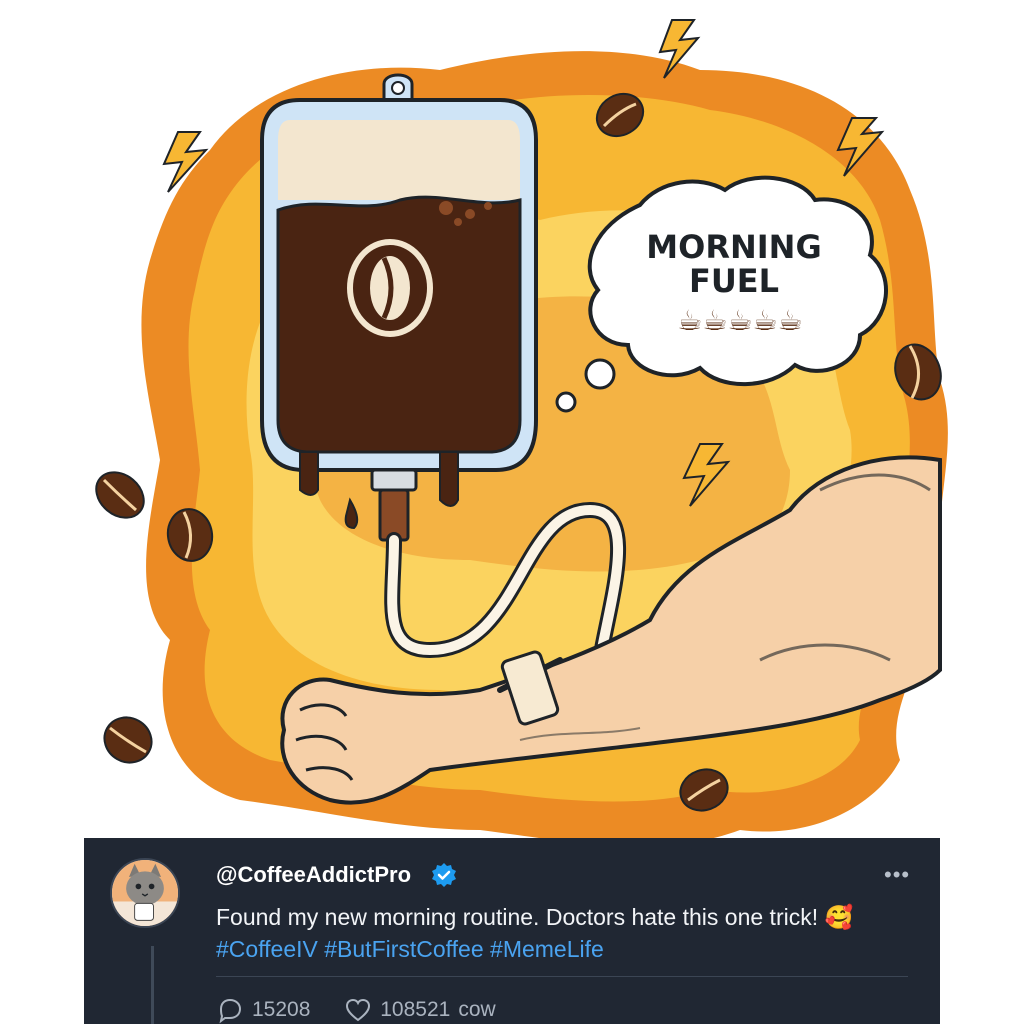 This screenshot has height=1030, width=1024. Describe the element at coordinates (740, 320) in the screenshot. I see `bubble-coffee-cups: ☕☕☕☕☕` at that location.